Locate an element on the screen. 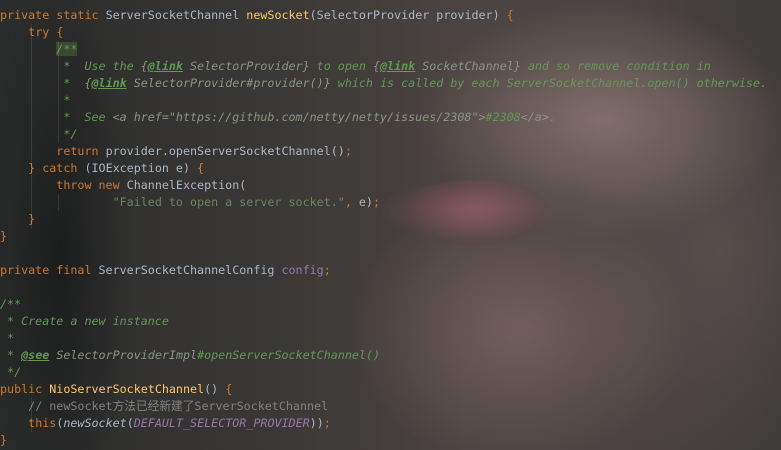  code-token: e) is located at coordinates (365, 202).